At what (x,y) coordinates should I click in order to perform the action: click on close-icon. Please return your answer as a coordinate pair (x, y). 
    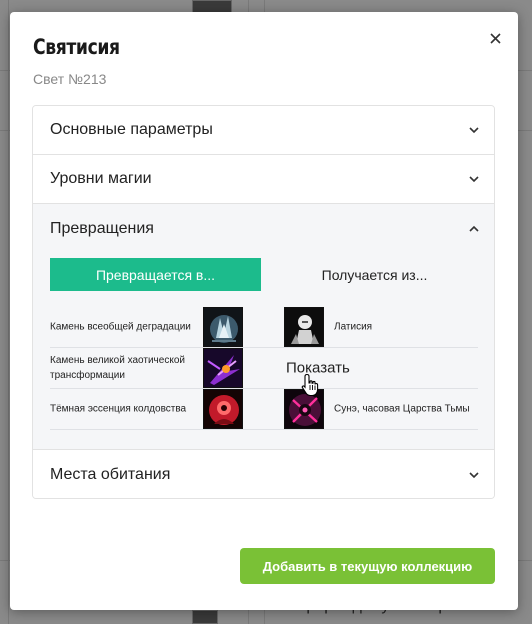
    Looking at the image, I should click on (495, 38).